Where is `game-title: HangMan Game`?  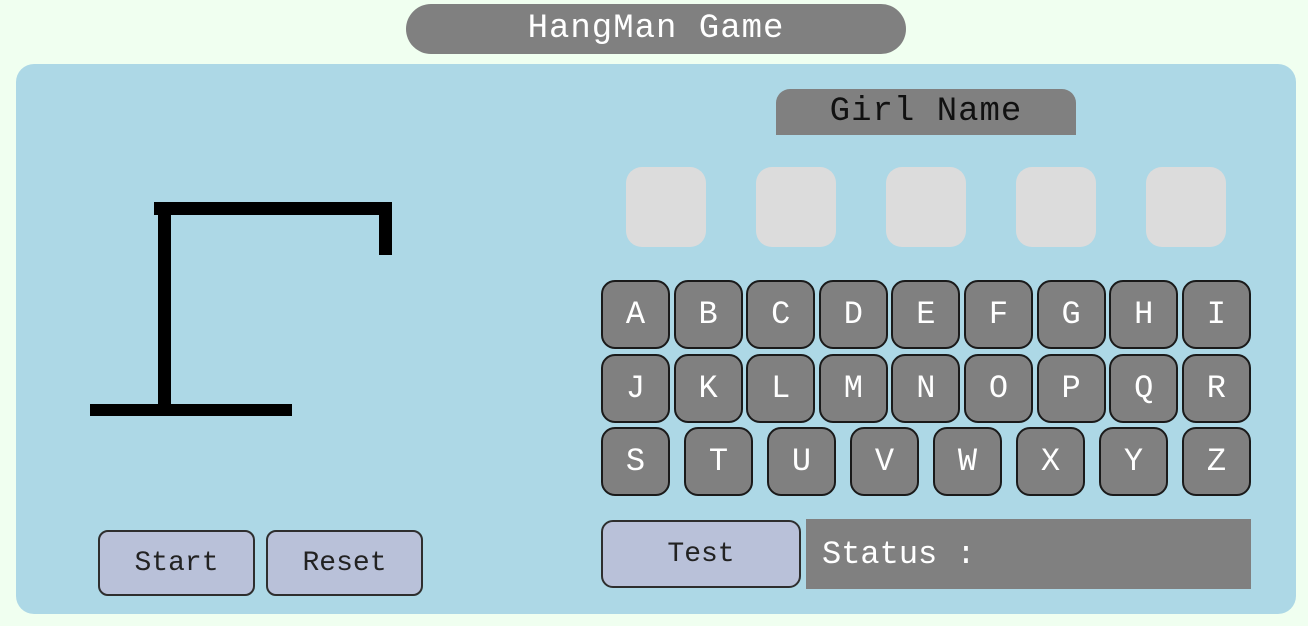
game-title: HangMan Game is located at coordinates (656, 29).